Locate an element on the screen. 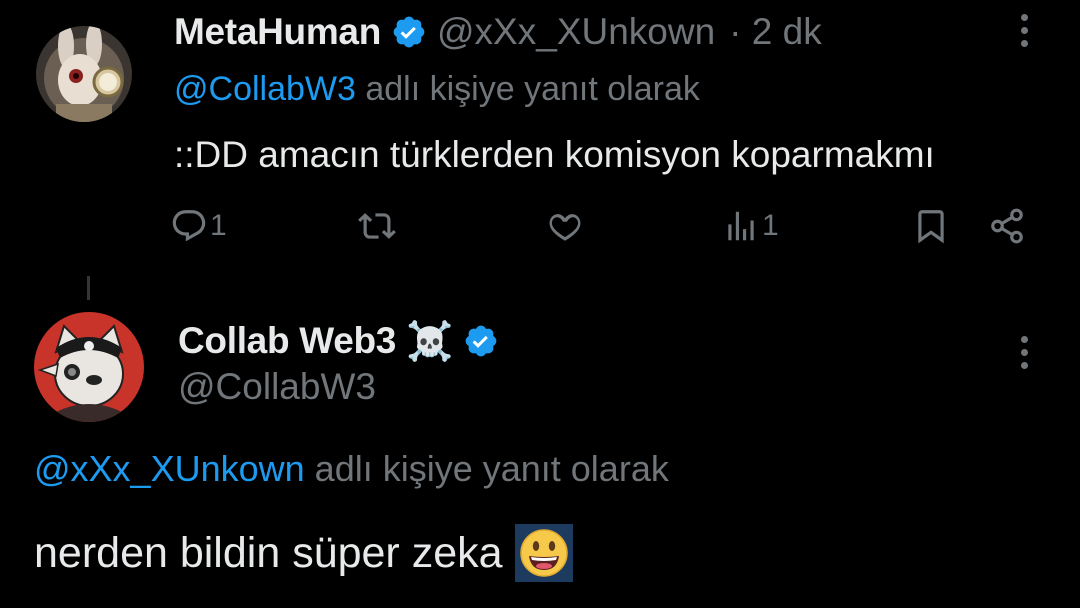  bookmark-icon is located at coordinates (931, 227).